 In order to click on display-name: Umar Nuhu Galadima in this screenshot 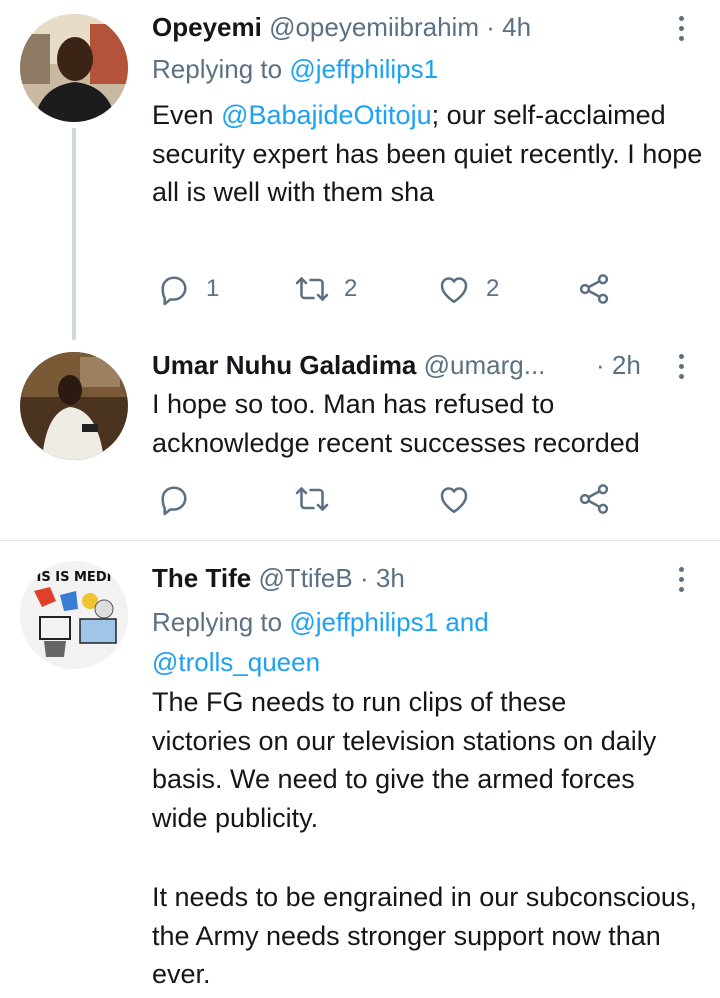, I will do `click(284, 365)`.